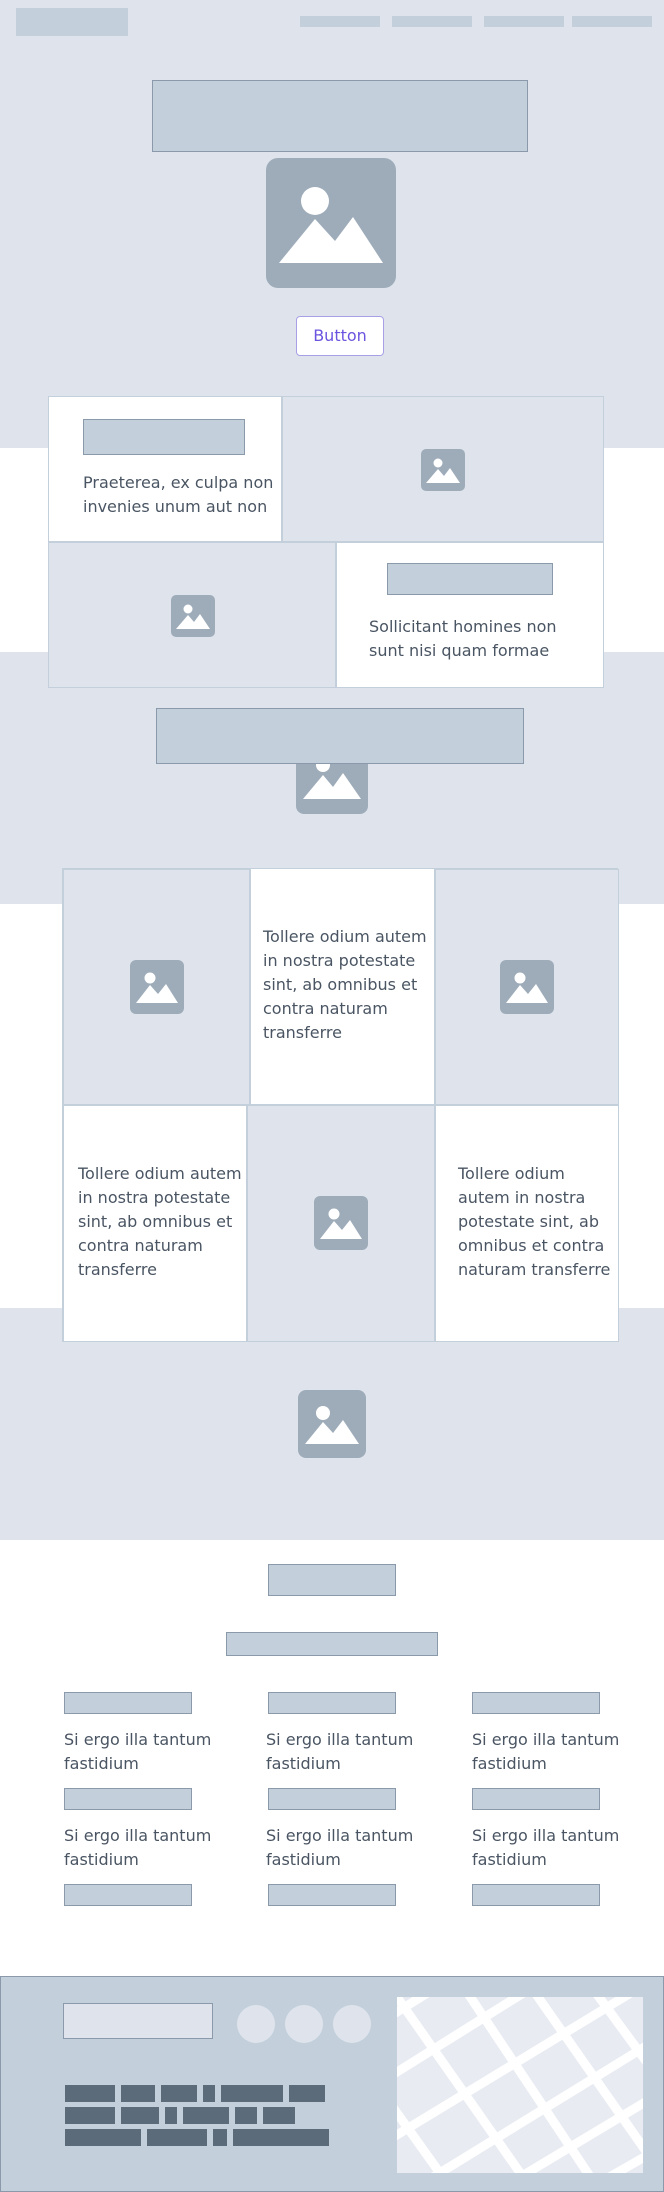  Describe the element at coordinates (340, 116) in the screenshot. I see `hero-title-placeholder` at that location.